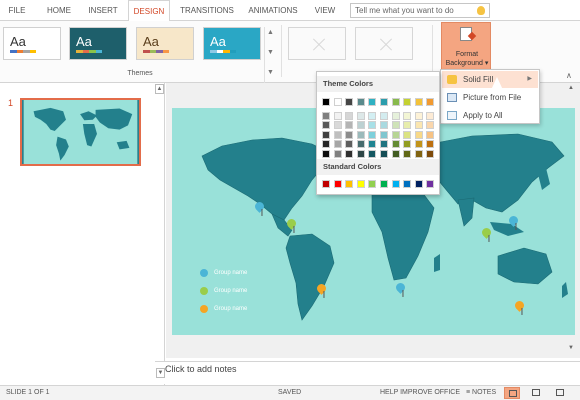 The image size is (580, 400). I want to click on theme-thumbnail-cyan: Aa, so click(232, 43).